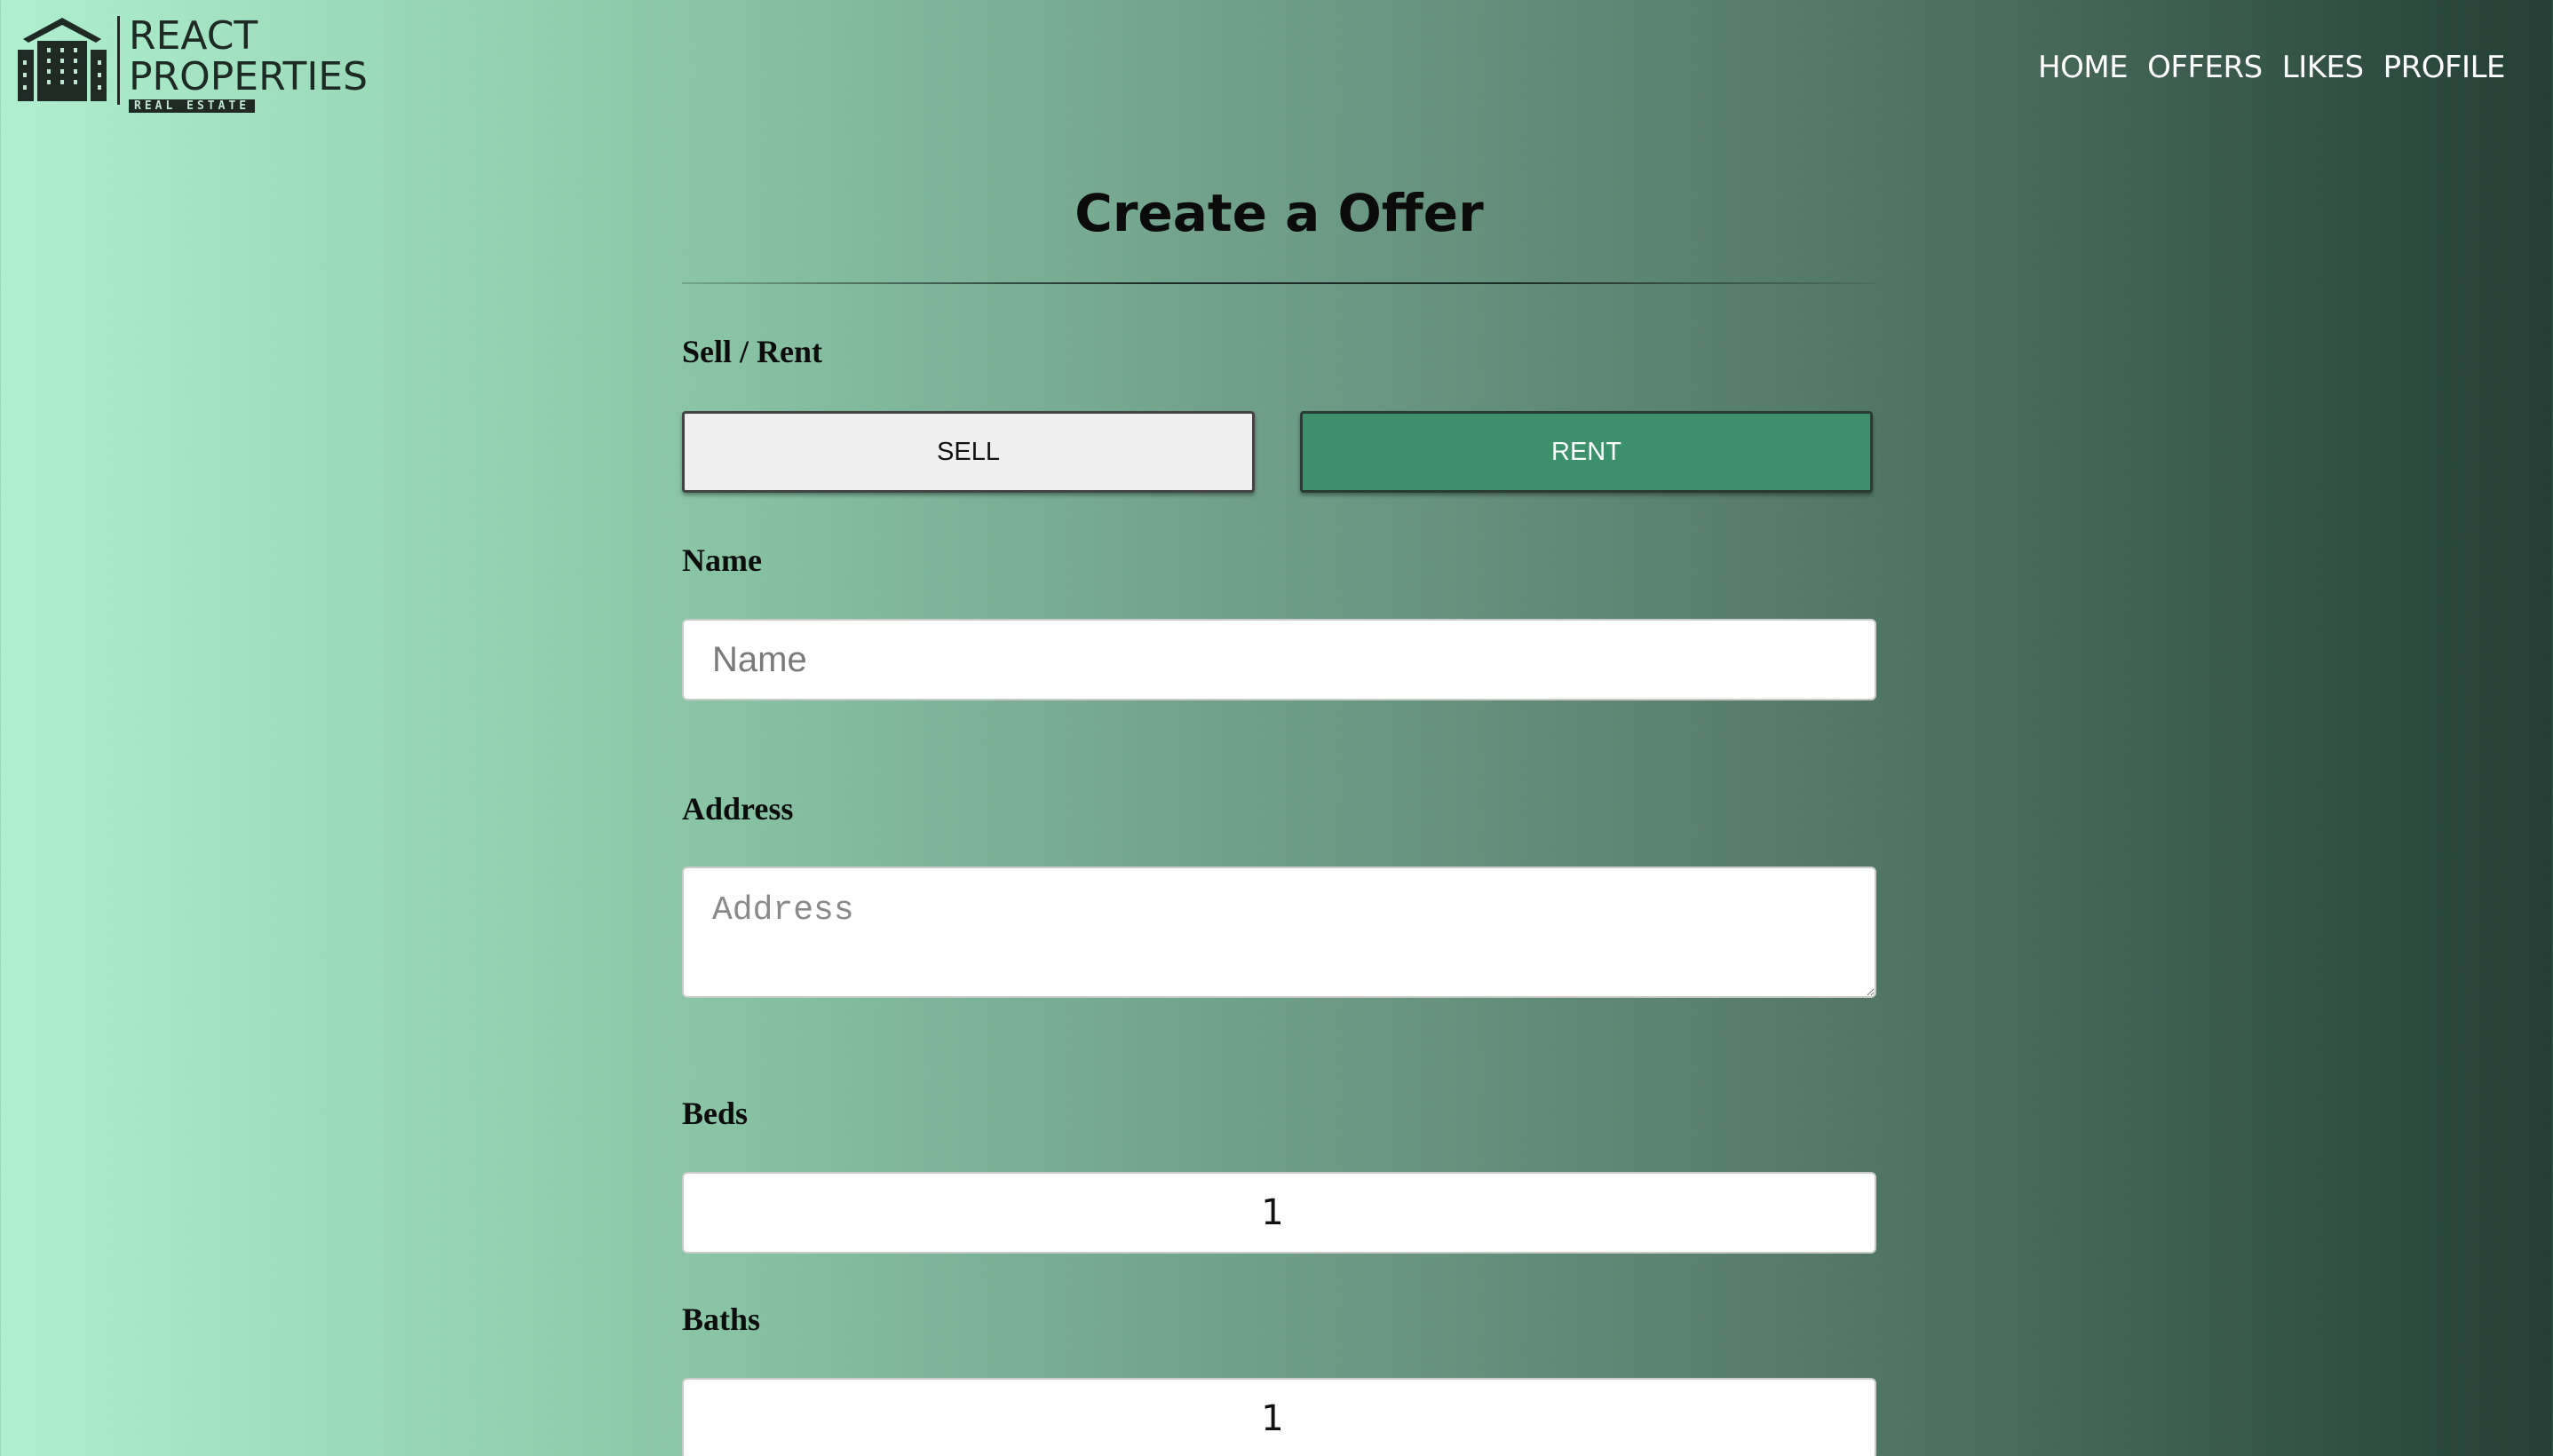 This screenshot has width=2553, height=1456. Describe the element at coordinates (1279, 213) in the screenshot. I see `page-title: Create a Offer` at that location.